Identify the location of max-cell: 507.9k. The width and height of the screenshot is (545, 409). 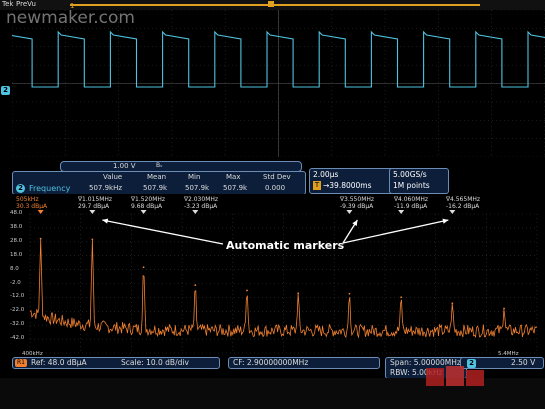
(235, 188).